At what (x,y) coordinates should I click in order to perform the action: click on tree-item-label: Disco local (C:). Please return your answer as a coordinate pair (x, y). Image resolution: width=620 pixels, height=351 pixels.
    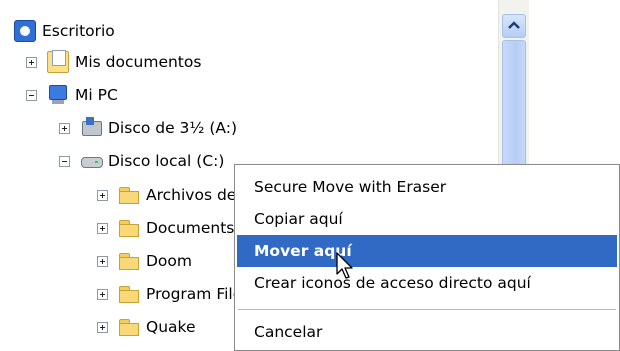
    Looking at the image, I should click on (166, 161).